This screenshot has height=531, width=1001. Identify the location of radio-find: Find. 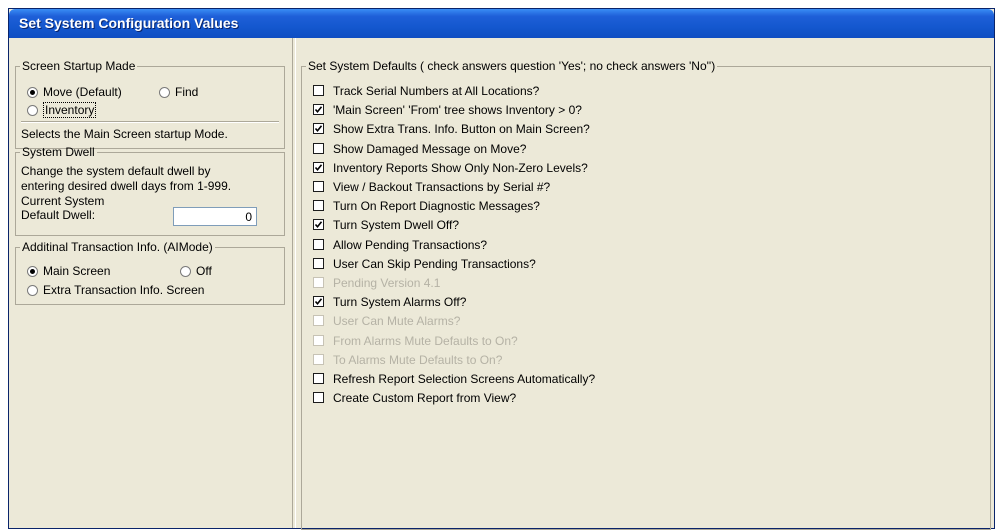
(178, 92).